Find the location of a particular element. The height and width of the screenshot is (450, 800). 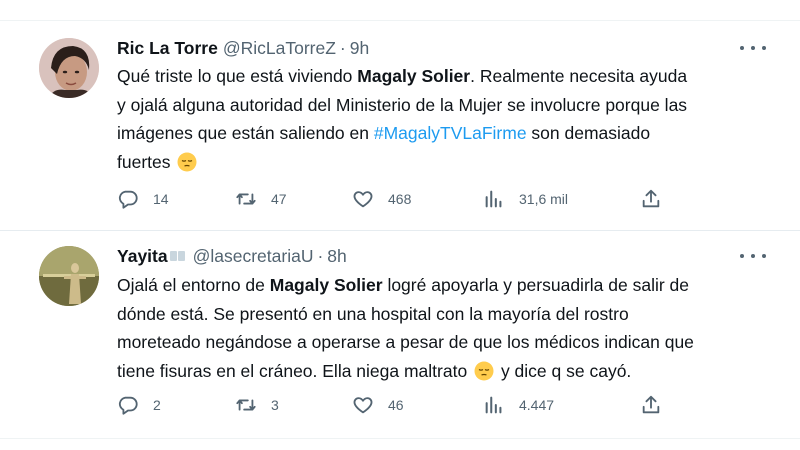

author-name: Yayita is located at coordinates (142, 256).